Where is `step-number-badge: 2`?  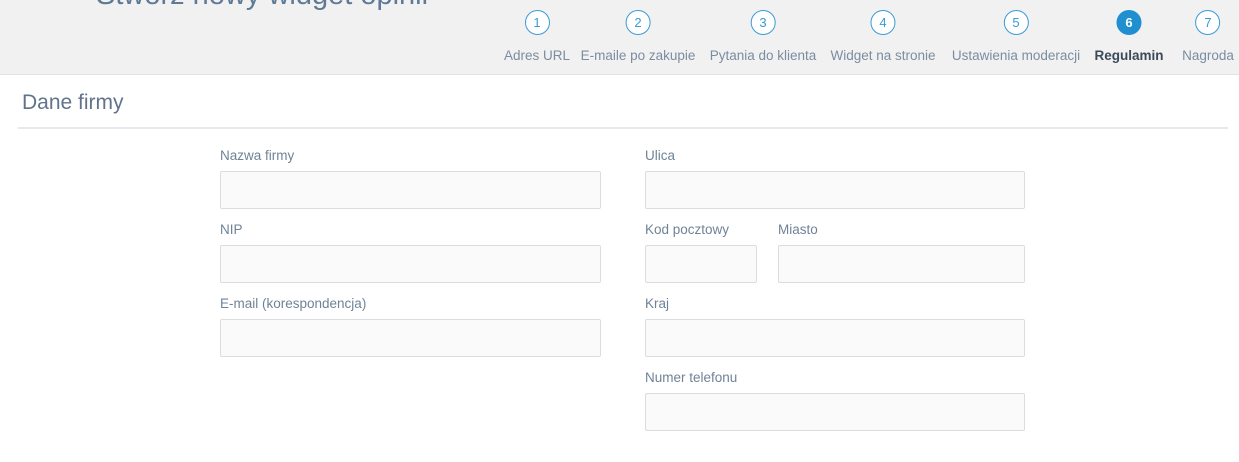
step-number-badge: 2 is located at coordinates (638, 22).